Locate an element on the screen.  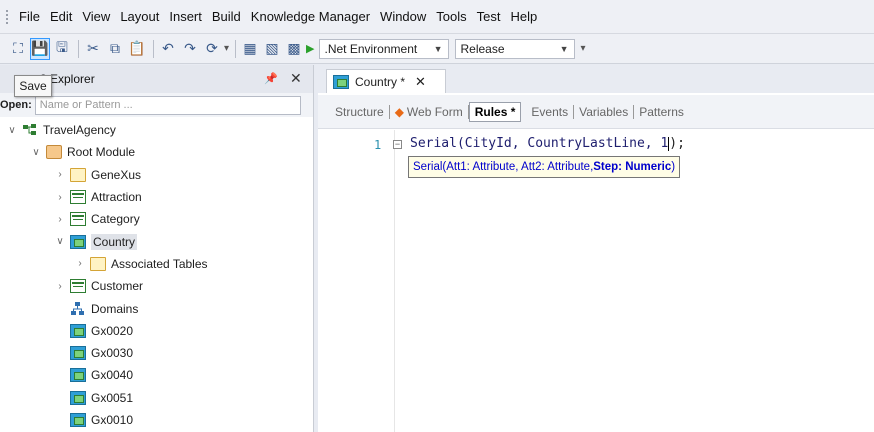
module-icon is located at coordinates (54, 152).